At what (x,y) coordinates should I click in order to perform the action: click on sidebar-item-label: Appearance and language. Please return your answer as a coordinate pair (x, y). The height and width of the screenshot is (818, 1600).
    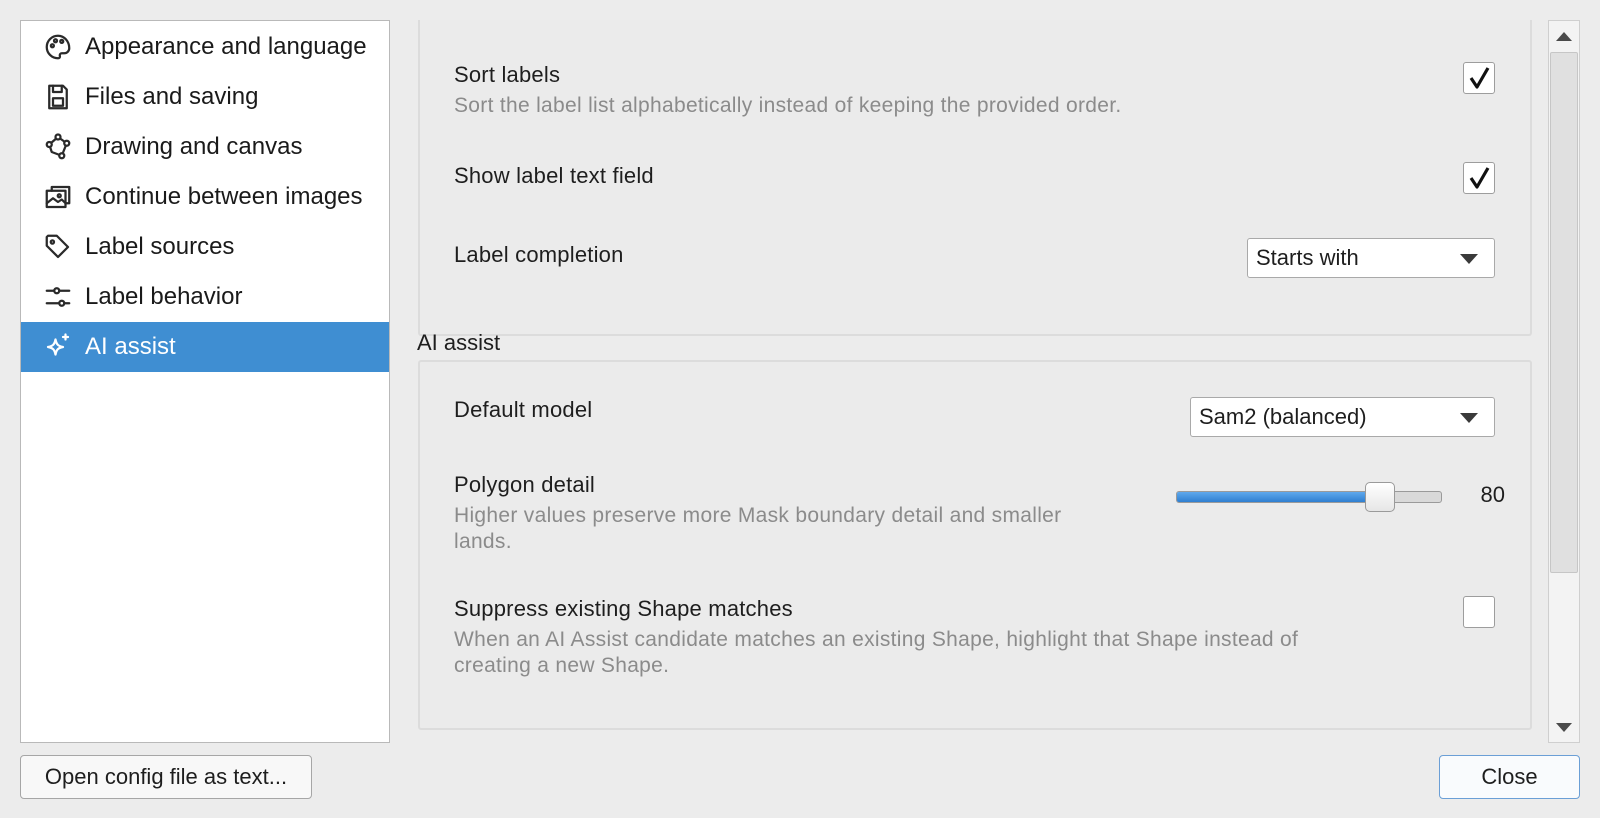
    Looking at the image, I should click on (226, 46).